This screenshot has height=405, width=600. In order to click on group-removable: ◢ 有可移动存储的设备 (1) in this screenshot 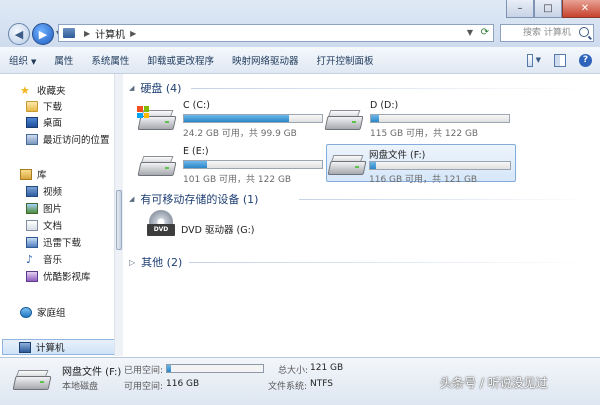, I will do `click(193, 199)`.